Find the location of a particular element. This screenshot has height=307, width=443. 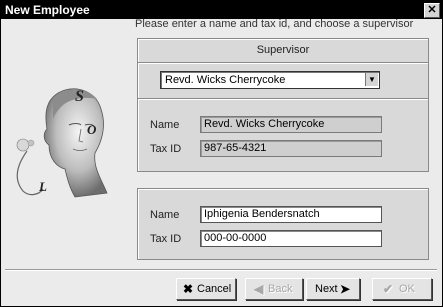

art-letter-s: S is located at coordinates (79, 96).